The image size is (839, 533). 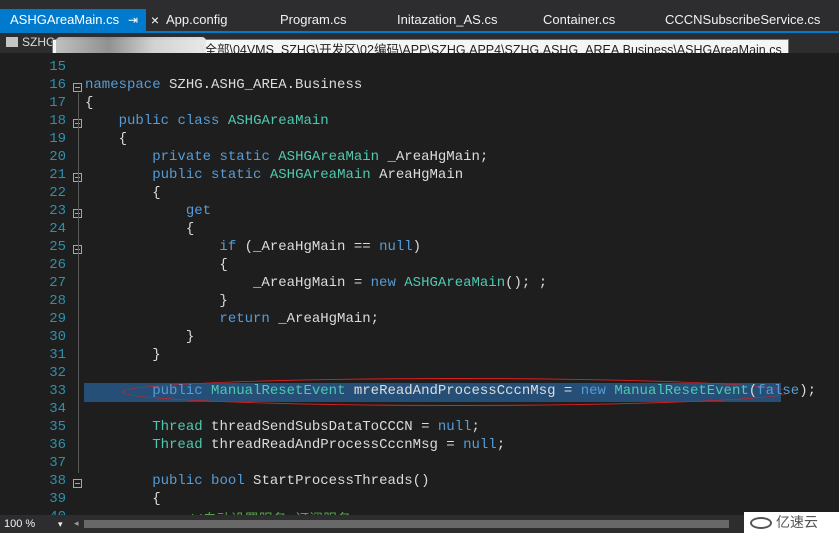 I want to click on line-number: 39, so click(x=57, y=499).